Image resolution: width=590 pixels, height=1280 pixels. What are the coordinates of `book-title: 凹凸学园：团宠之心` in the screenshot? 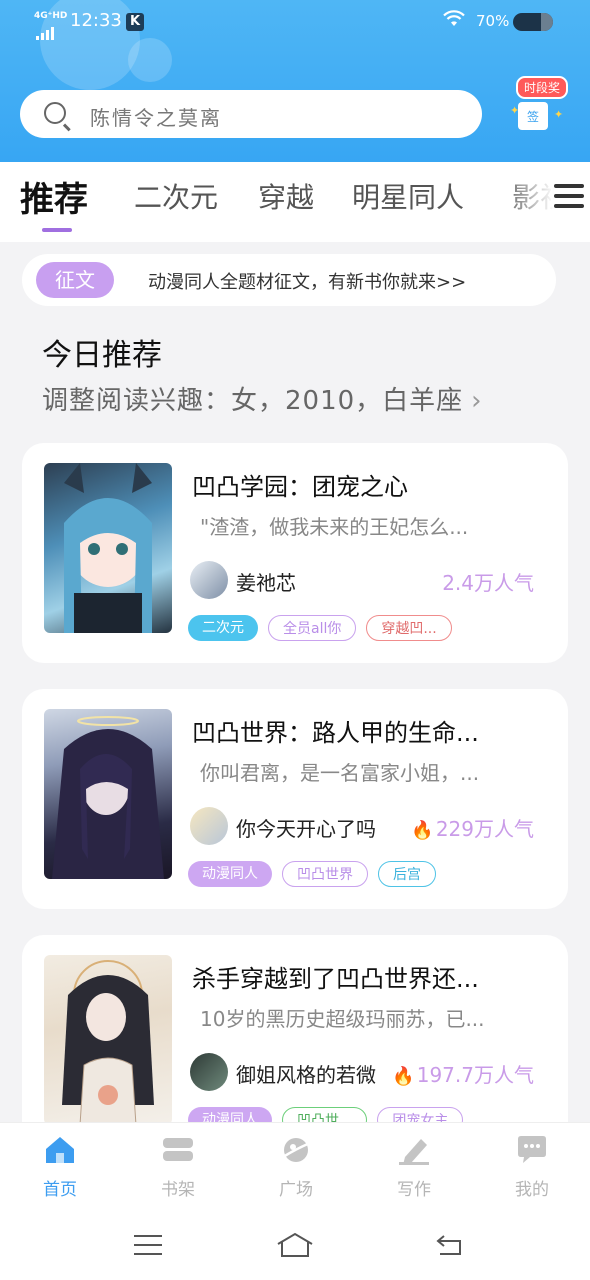 It's located at (300, 487).